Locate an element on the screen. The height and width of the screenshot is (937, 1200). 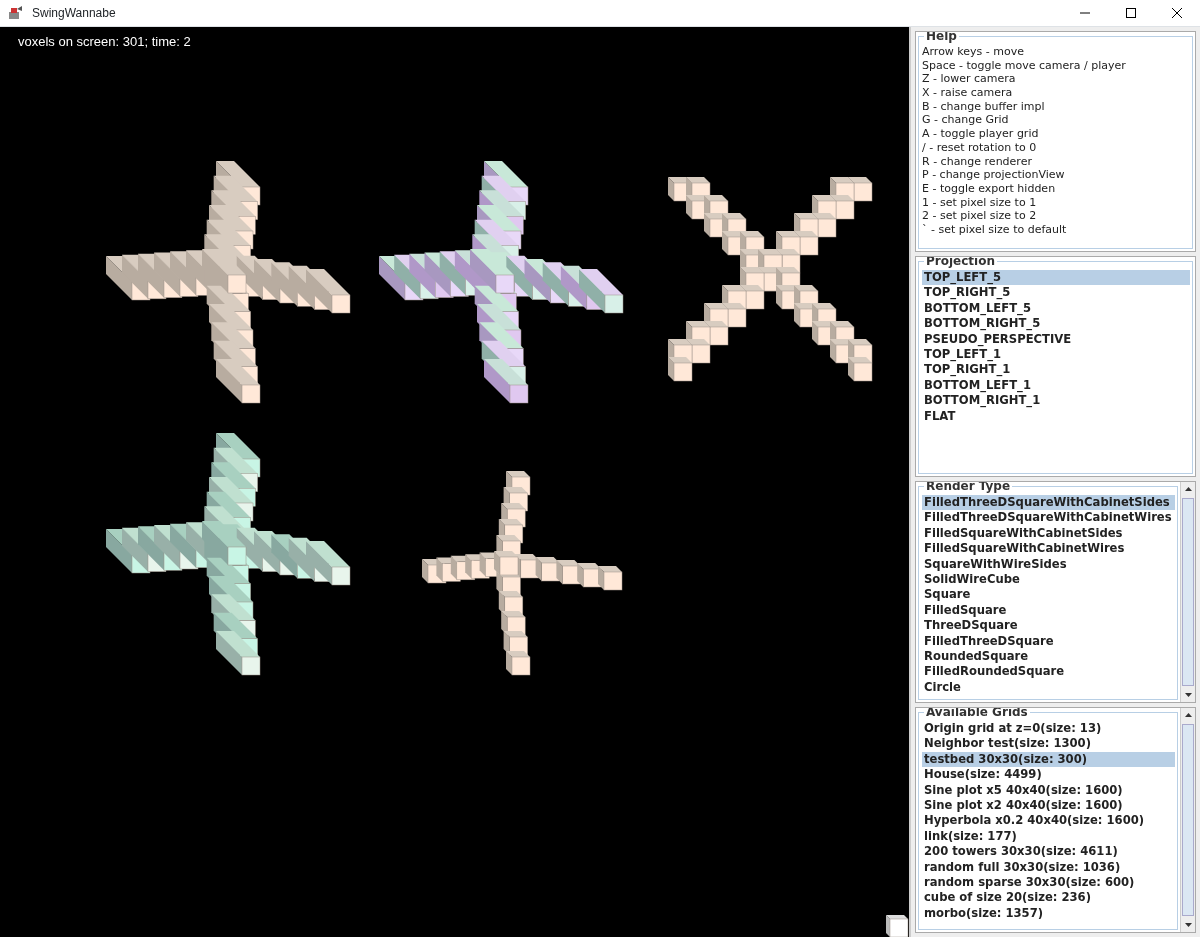
list-item: morbo(size: 1357) is located at coordinates (1048, 913).